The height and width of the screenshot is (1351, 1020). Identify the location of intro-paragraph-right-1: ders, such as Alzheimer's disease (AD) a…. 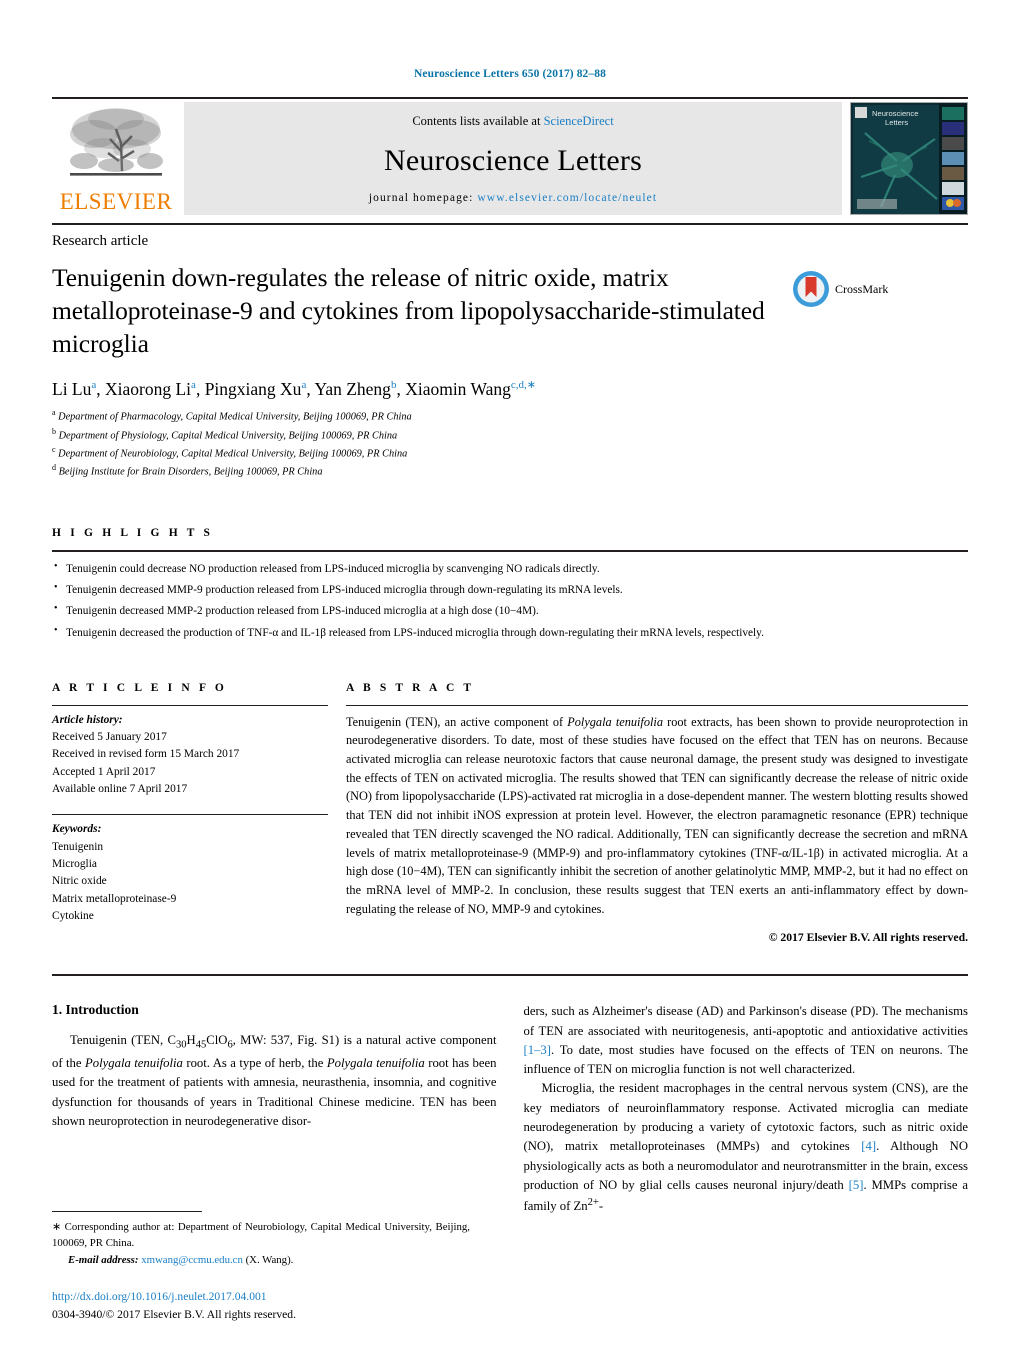
(746, 1040).